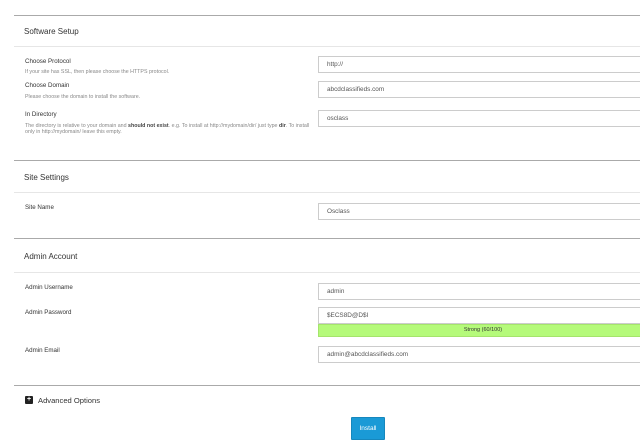 The width and height of the screenshot is (640, 441). Describe the element at coordinates (479, 291) in the screenshot. I see `admin-username-input` at that location.